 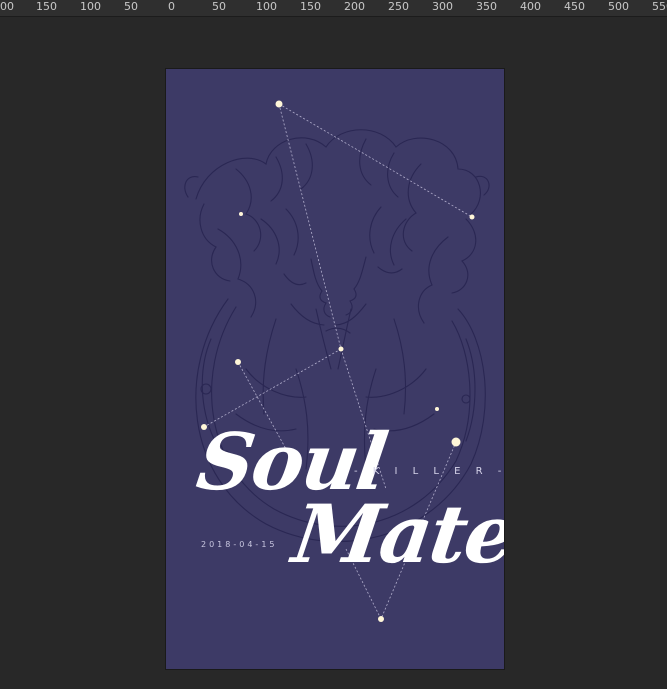 I want to click on date-label: 2018-04-15, so click(x=239, y=544).